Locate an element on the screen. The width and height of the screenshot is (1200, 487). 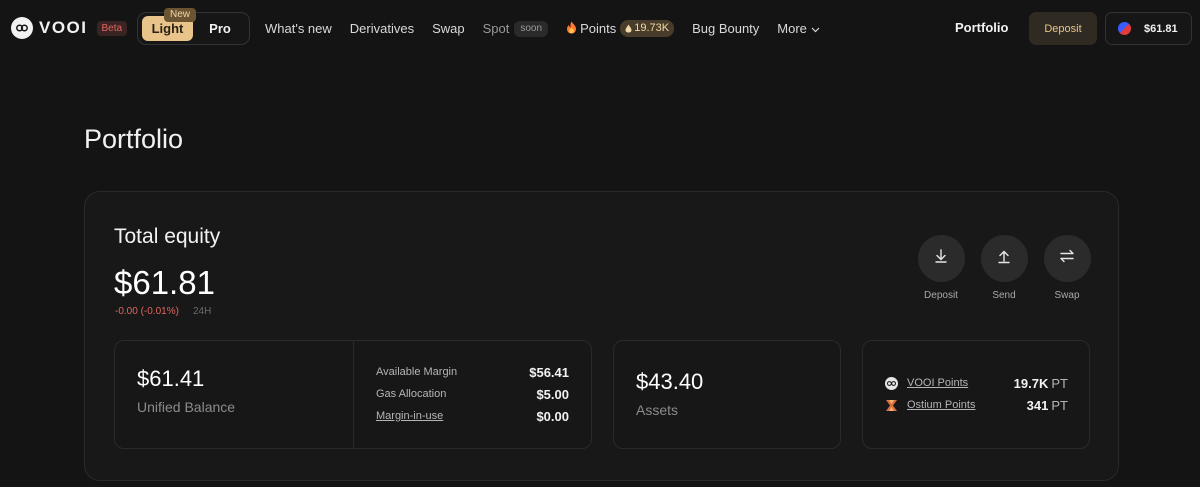
action-swap: Swap is located at coordinates (1067, 268).